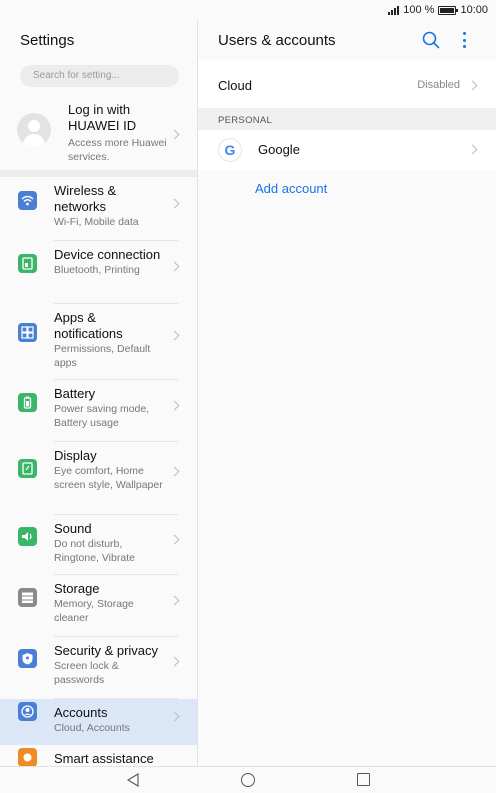  I want to click on add-account-button: Add account, so click(291, 188).